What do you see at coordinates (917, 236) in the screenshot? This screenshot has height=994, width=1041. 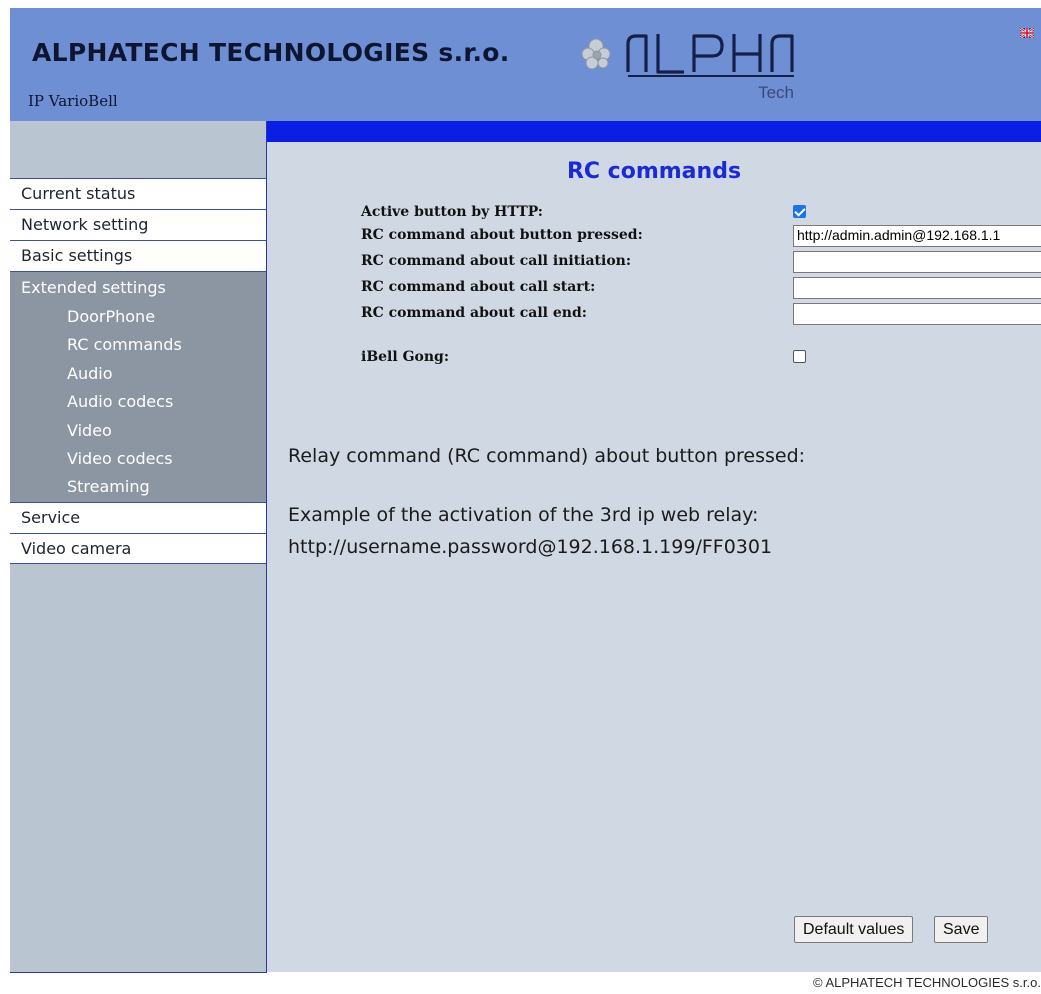 I see `button-pressed-input: http://admin.admin@192.168.1.1` at bounding box center [917, 236].